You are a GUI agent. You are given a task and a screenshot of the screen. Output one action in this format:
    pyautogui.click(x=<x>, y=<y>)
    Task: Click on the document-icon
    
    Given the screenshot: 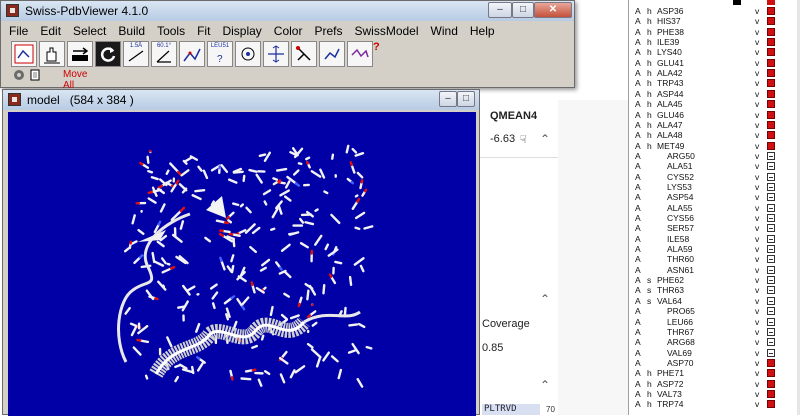 What is the action you would take?
    pyautogui.click(x=35, y=75)
    